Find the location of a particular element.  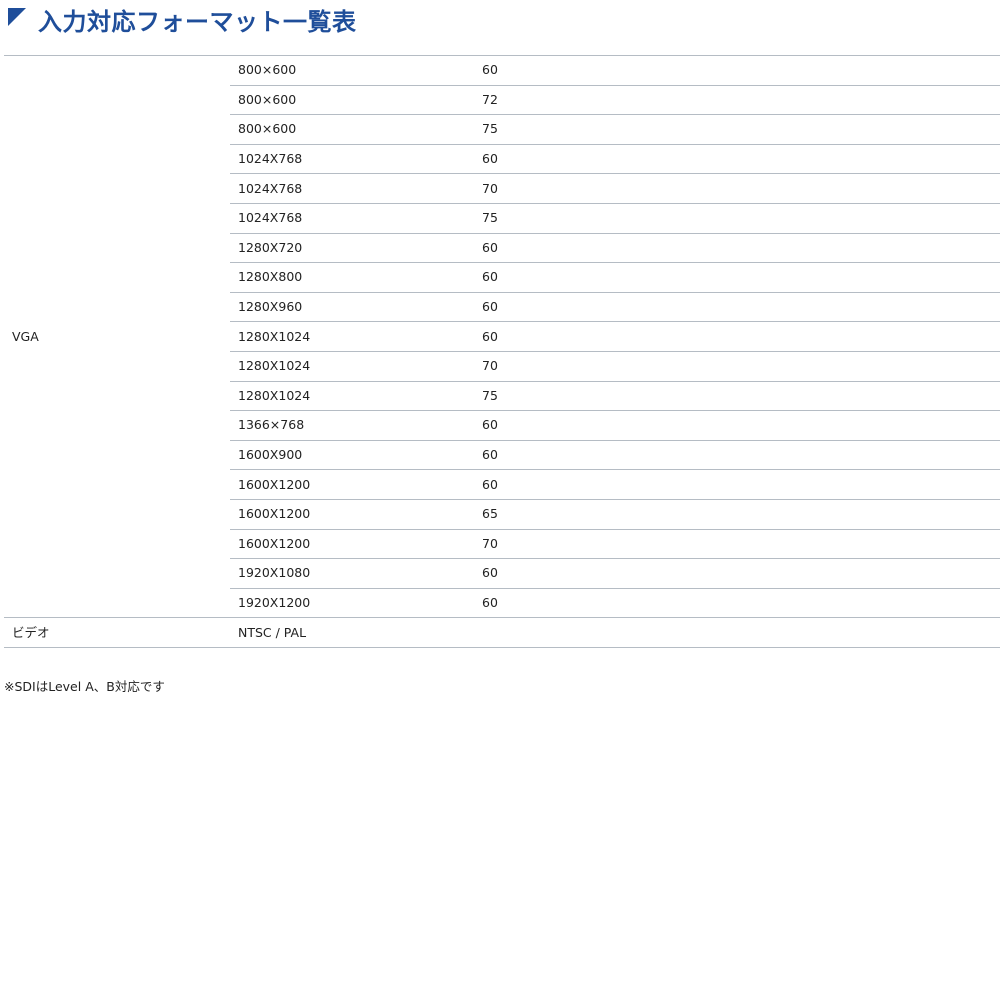

refresh-rate-cell: 65 is located at coordinates (737, 514).